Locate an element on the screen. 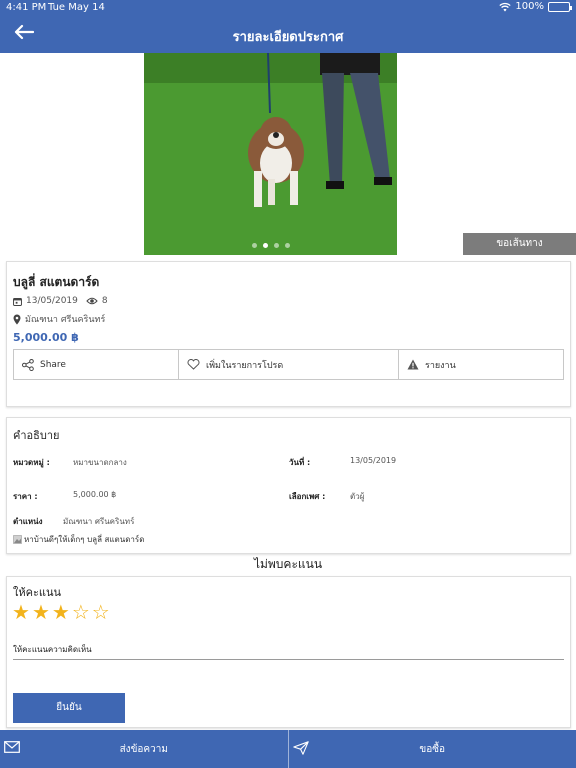 The width and height of the screenshot is (576, 768). comment-field-label: ให้คะแนนความคิดเห็น is located at coordinates (52, 649).